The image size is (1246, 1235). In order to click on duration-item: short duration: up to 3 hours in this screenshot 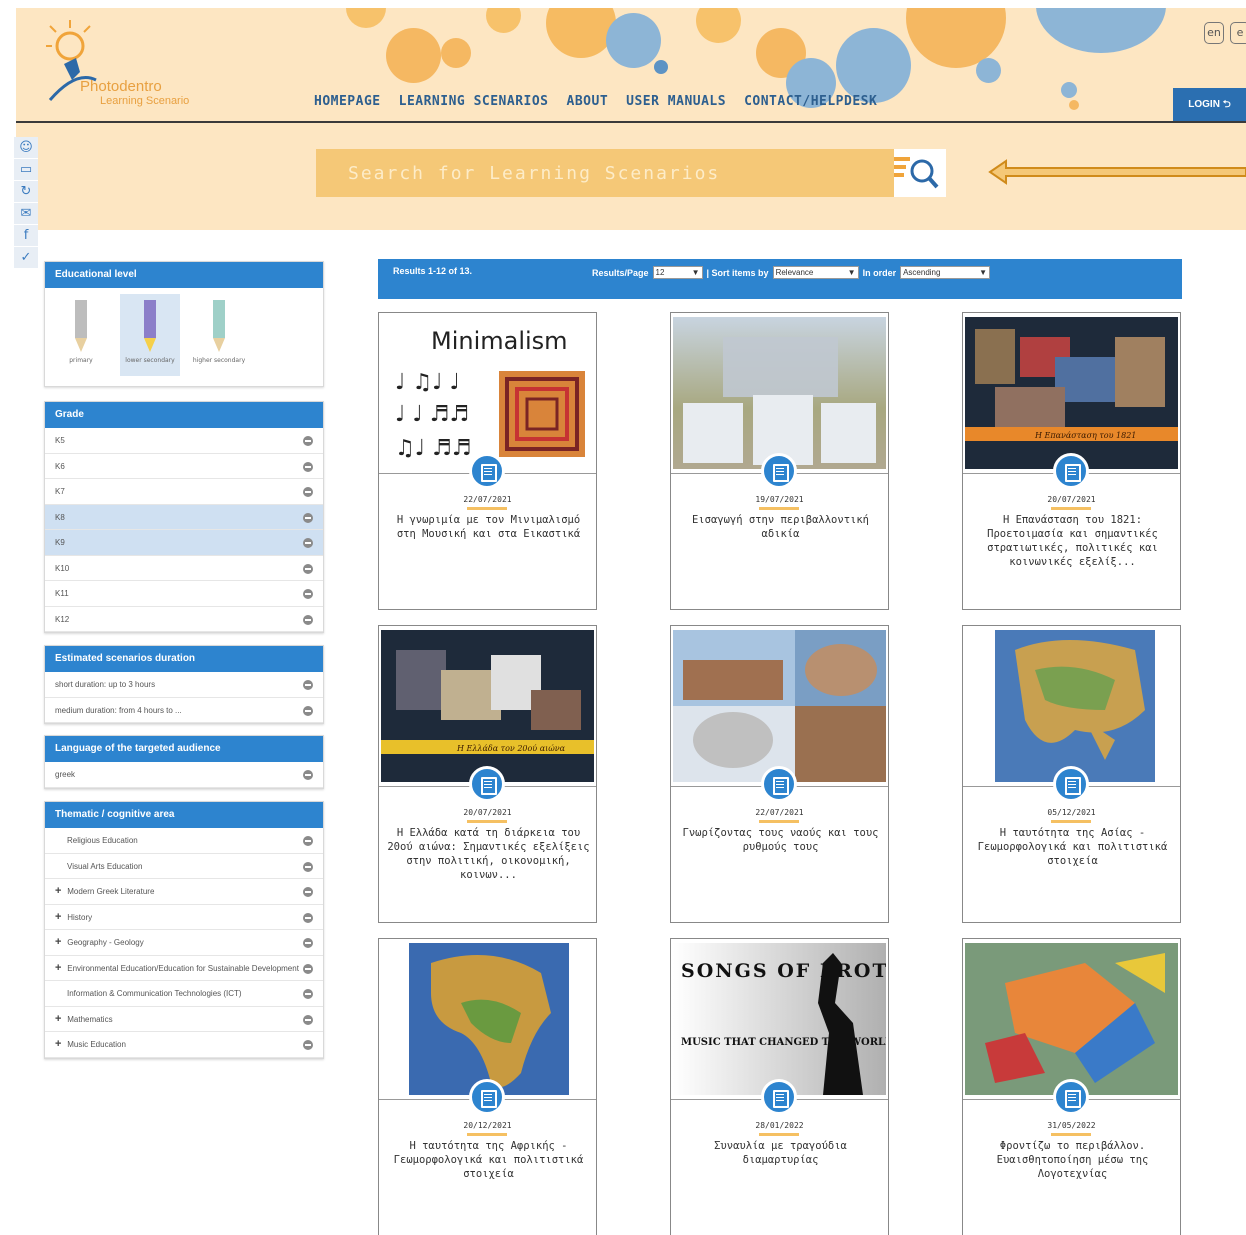, I will do `click(184, 685)`.